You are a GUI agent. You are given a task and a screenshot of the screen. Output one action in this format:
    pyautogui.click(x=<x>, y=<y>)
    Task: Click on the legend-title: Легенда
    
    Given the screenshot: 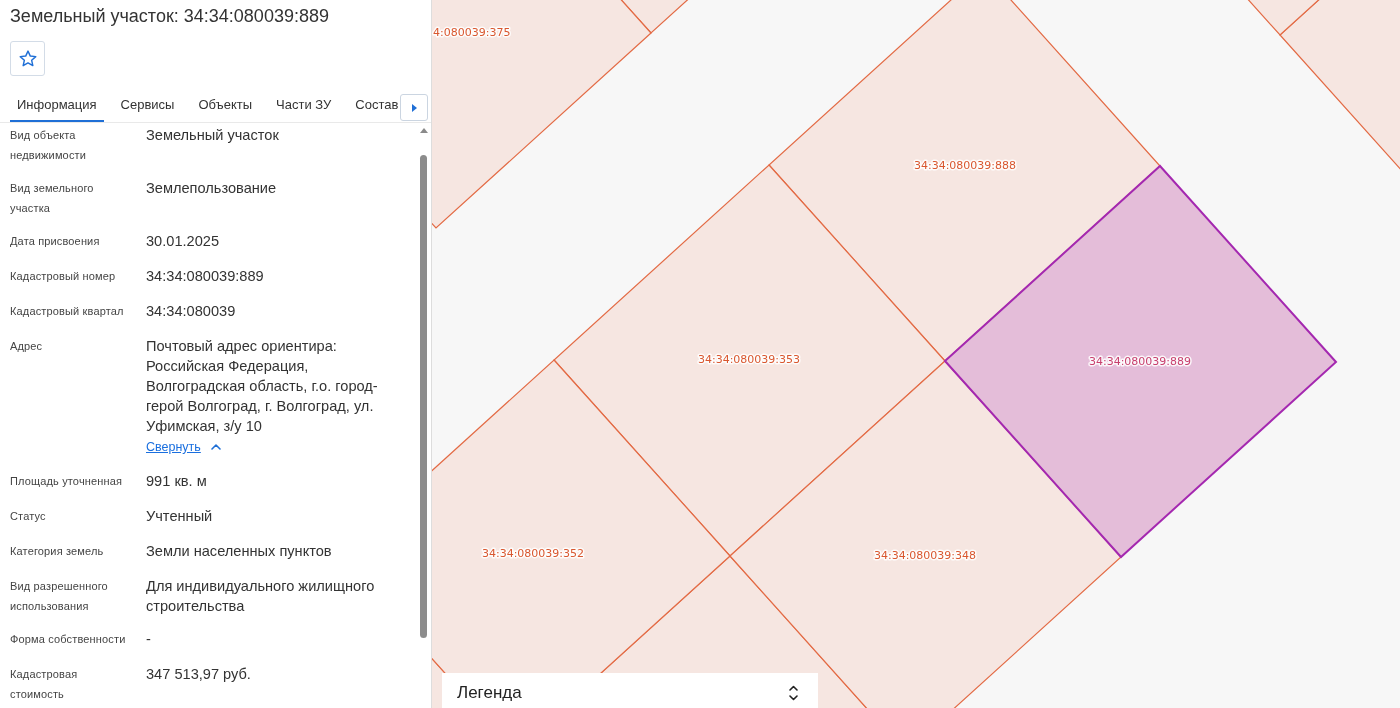 What is the action you would take?
    pyautogui.click(x=489, y=693)
    